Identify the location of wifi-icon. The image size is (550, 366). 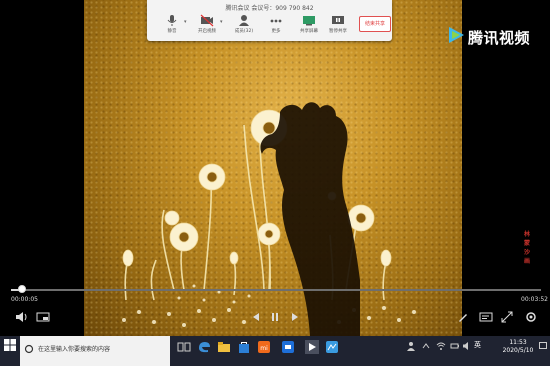
(441, 346).